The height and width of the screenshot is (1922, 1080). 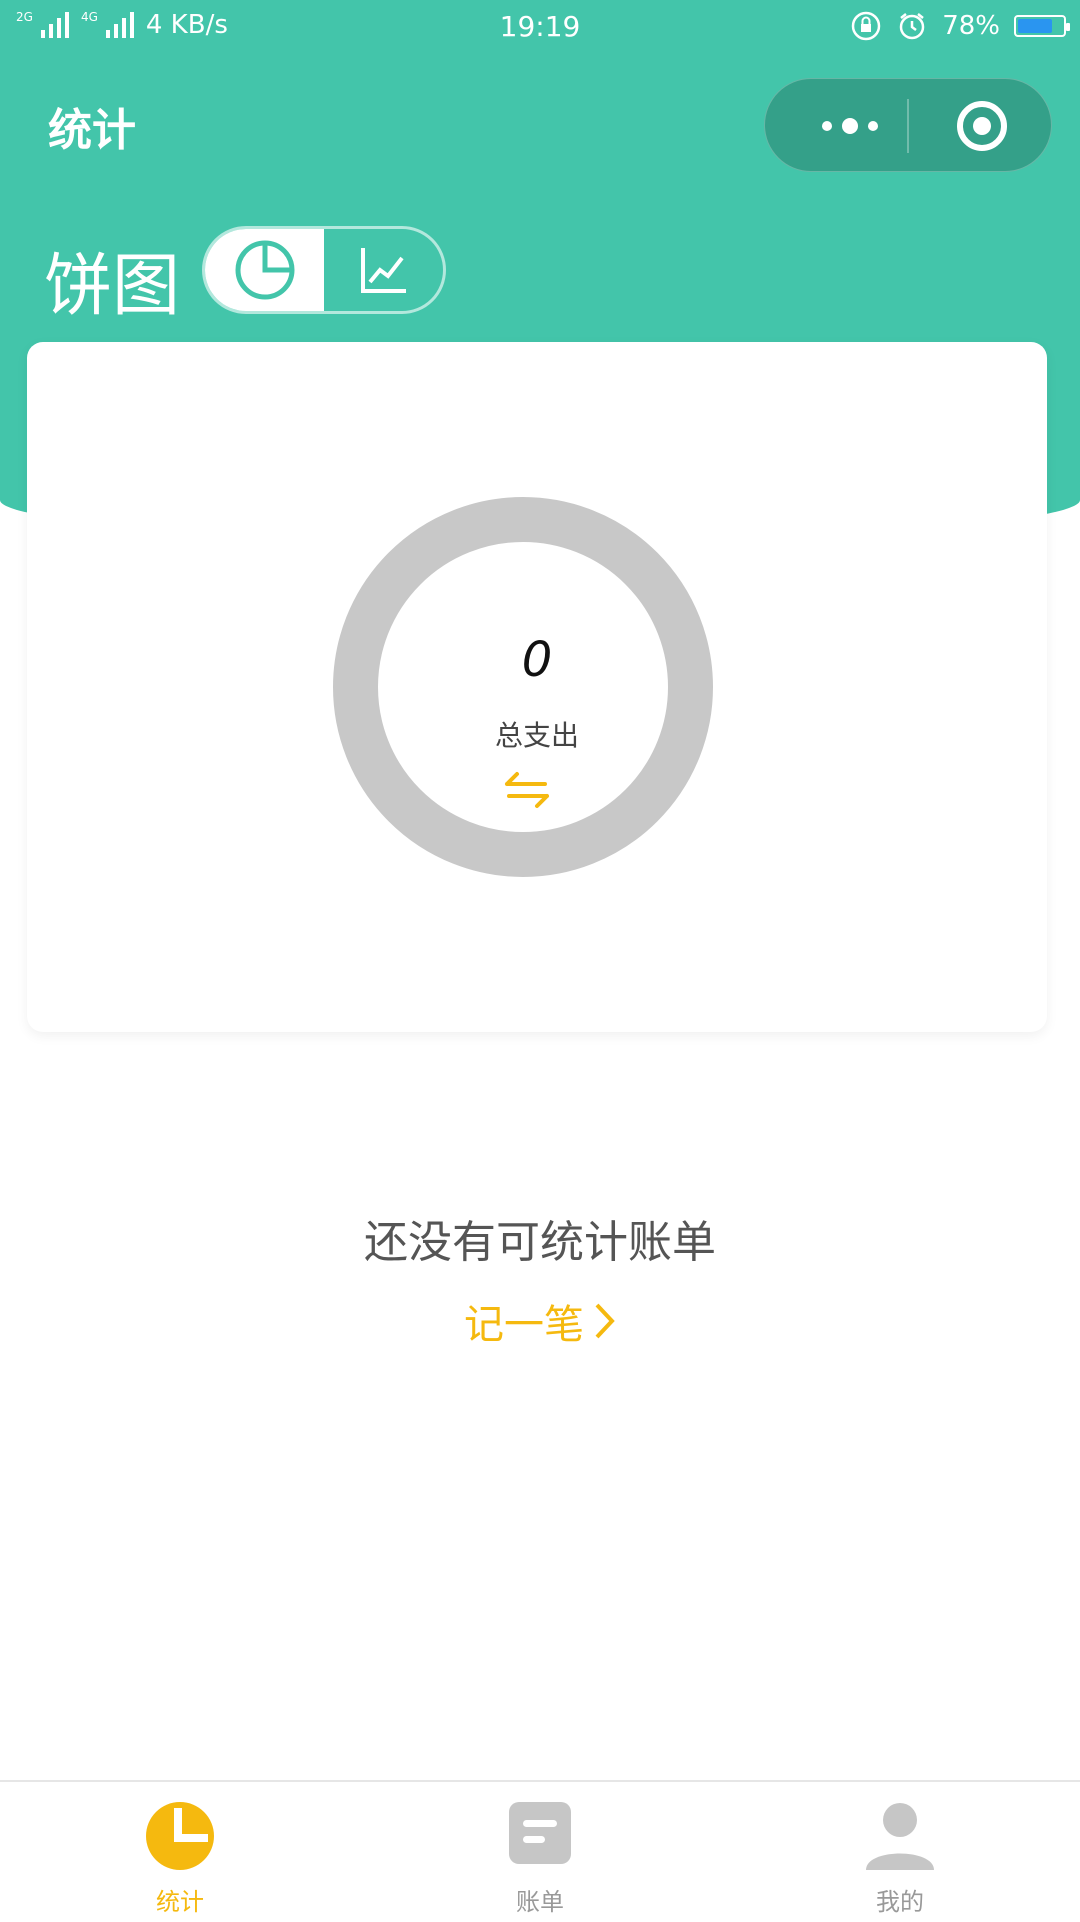 What do you see at coordinates (866, 26) in the screenshot?
I see `rotation-lock-icon` at bounding box center [866, 26].